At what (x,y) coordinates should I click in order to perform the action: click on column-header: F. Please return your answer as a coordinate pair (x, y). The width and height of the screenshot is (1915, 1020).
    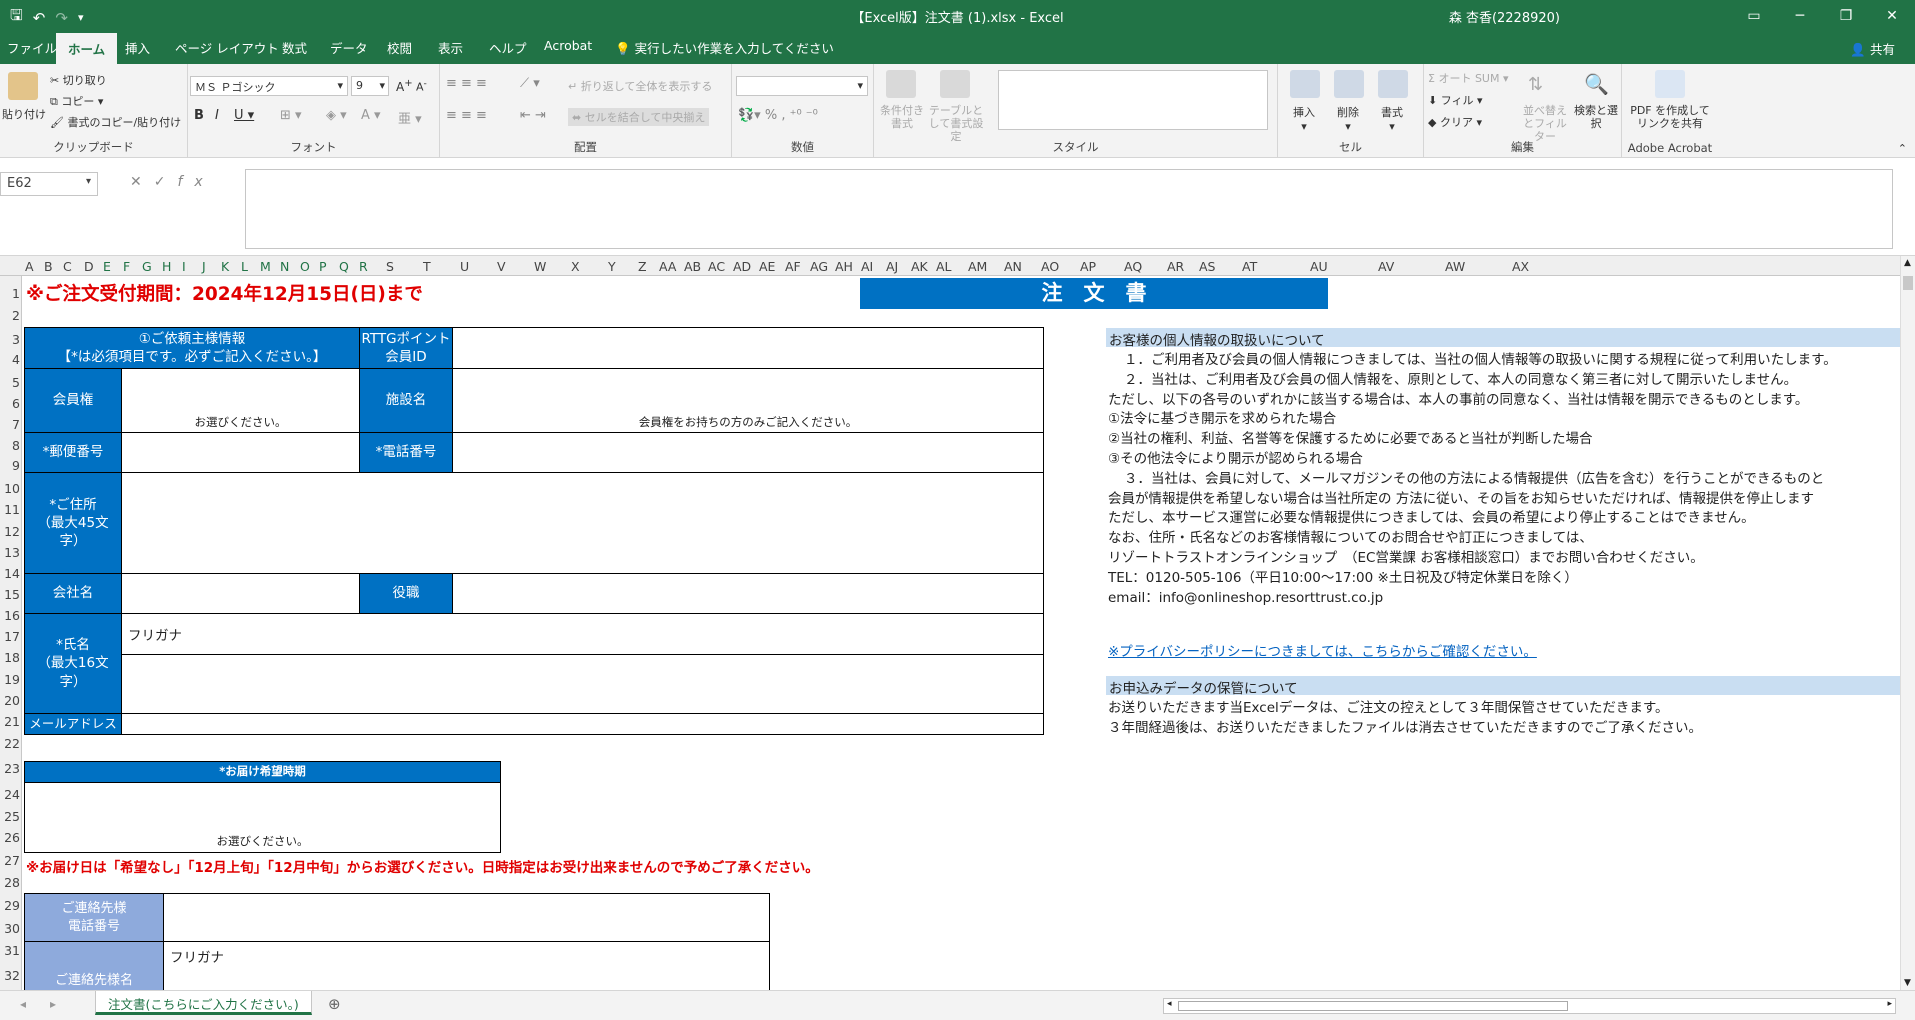
    Looking at the image, I should click on (126, 266).